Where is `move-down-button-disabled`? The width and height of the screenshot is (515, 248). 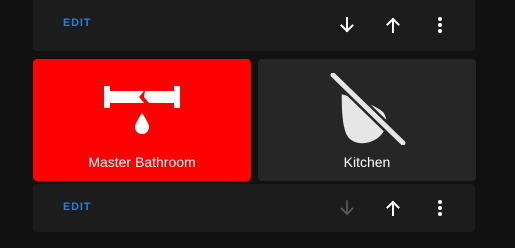 move-down-button-disabled is located at coordinates (347, 208).